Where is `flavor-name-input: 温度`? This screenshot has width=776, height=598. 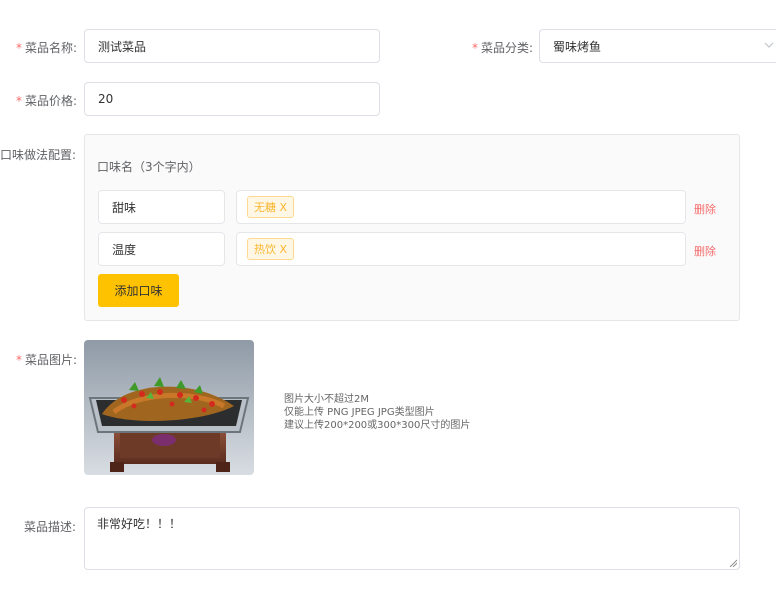
flavor-name-input: 温度 is located at coordinates (161, 249).